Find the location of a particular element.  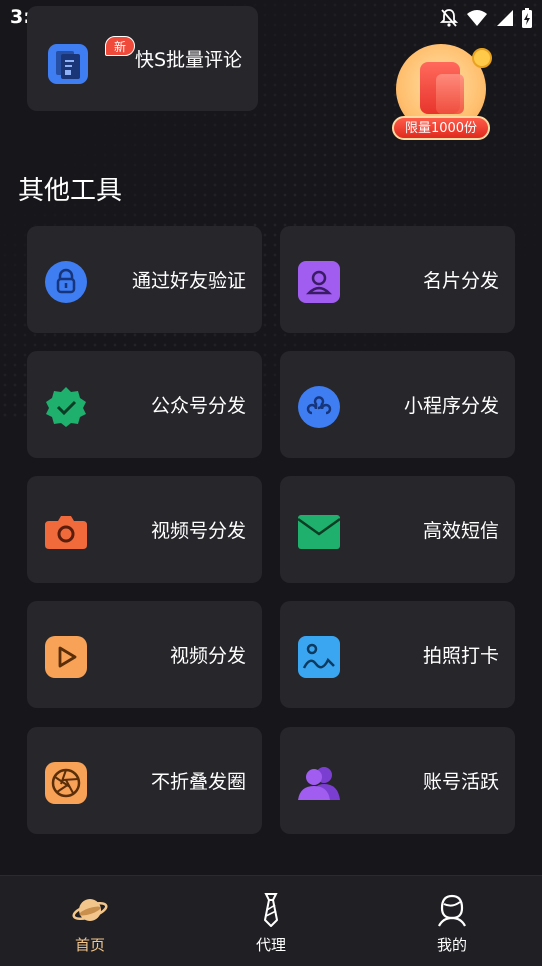

users-icon is located at coordinates (319, 783).